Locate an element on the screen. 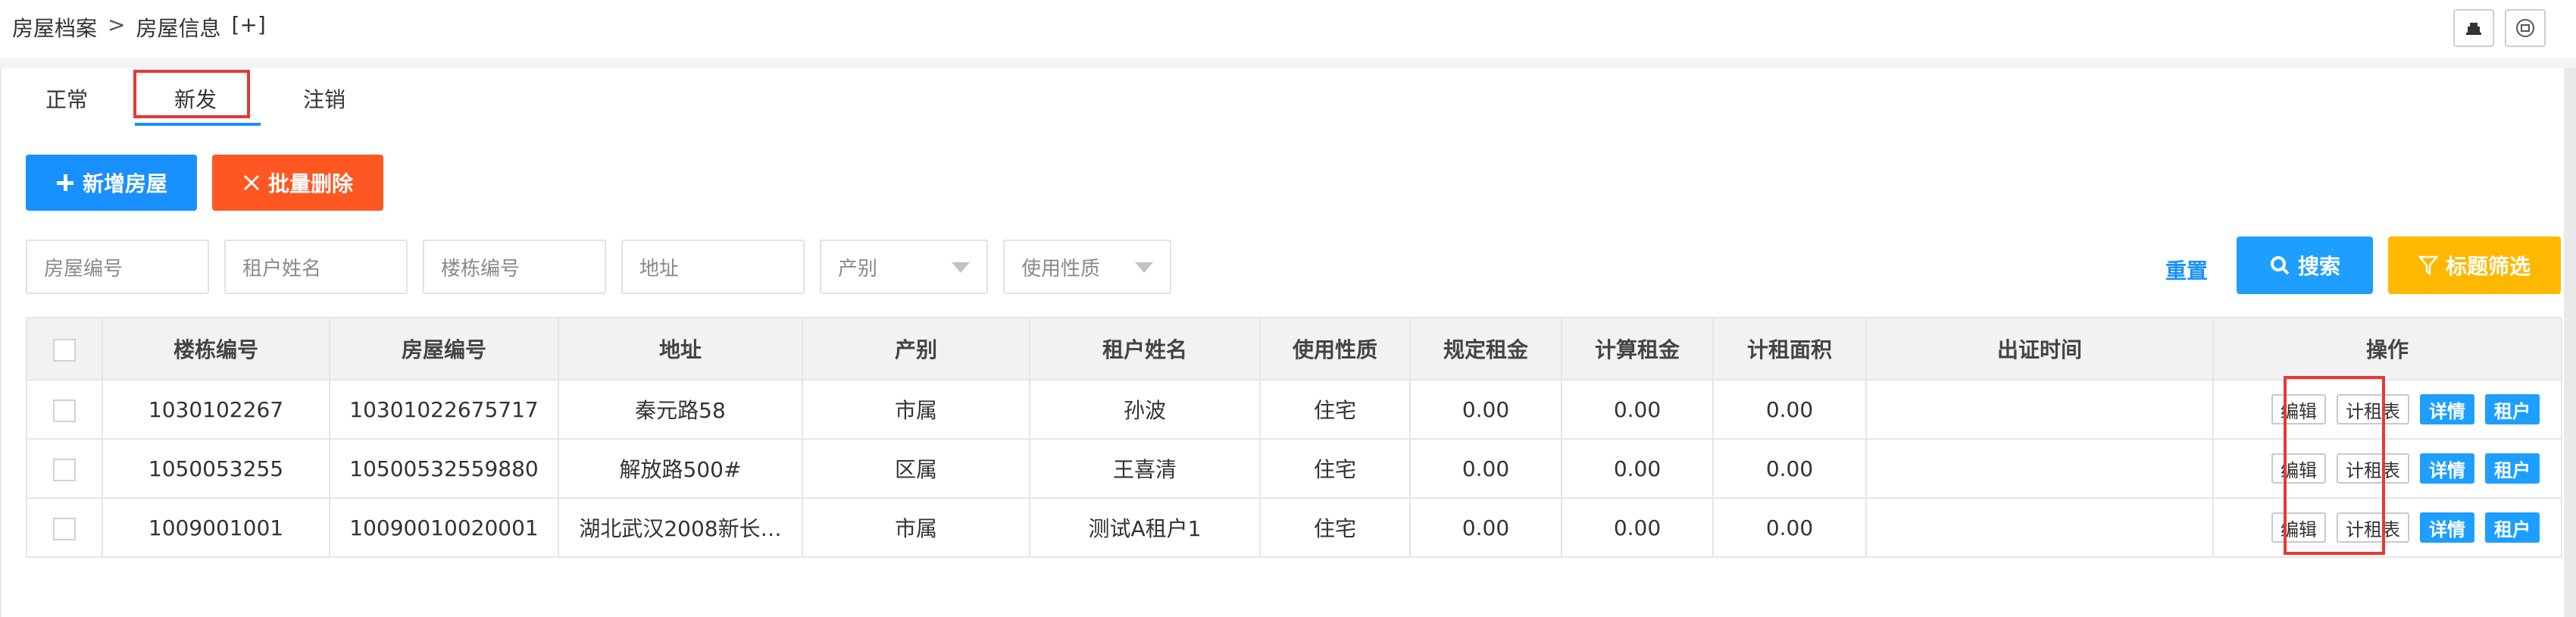 The height and width of the screenshot is (617, 2576). col-cert-time: 出证时间 is located at coordinates (2039, 349).